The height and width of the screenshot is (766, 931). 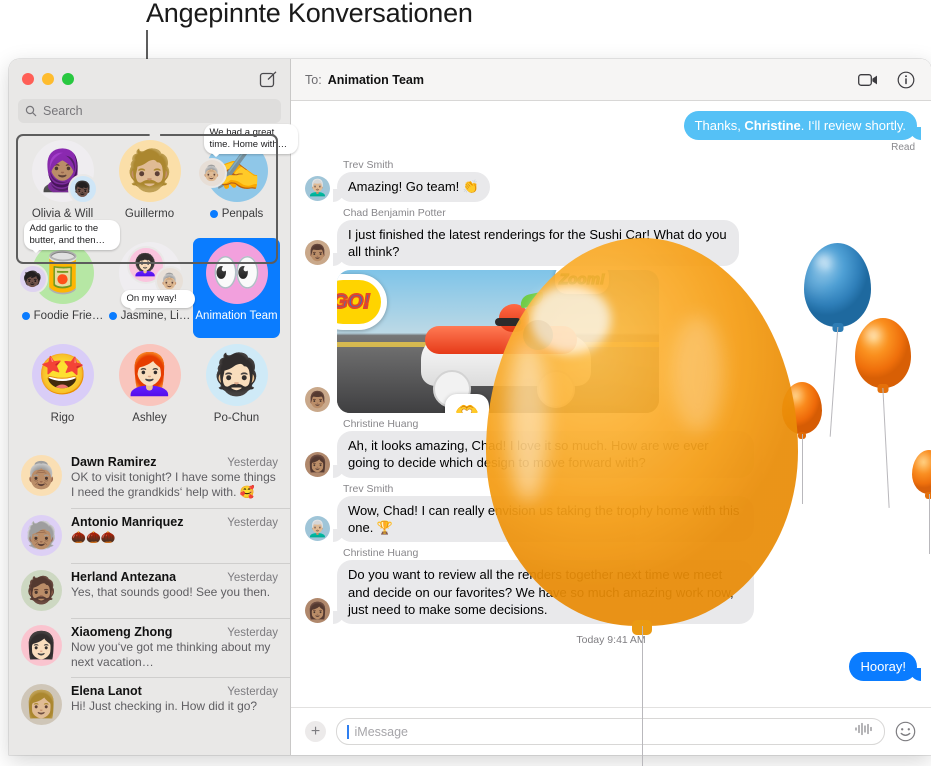 I want to click on secondary-avatar-emoji: 🧒🏿, so click(x=32, y=279).